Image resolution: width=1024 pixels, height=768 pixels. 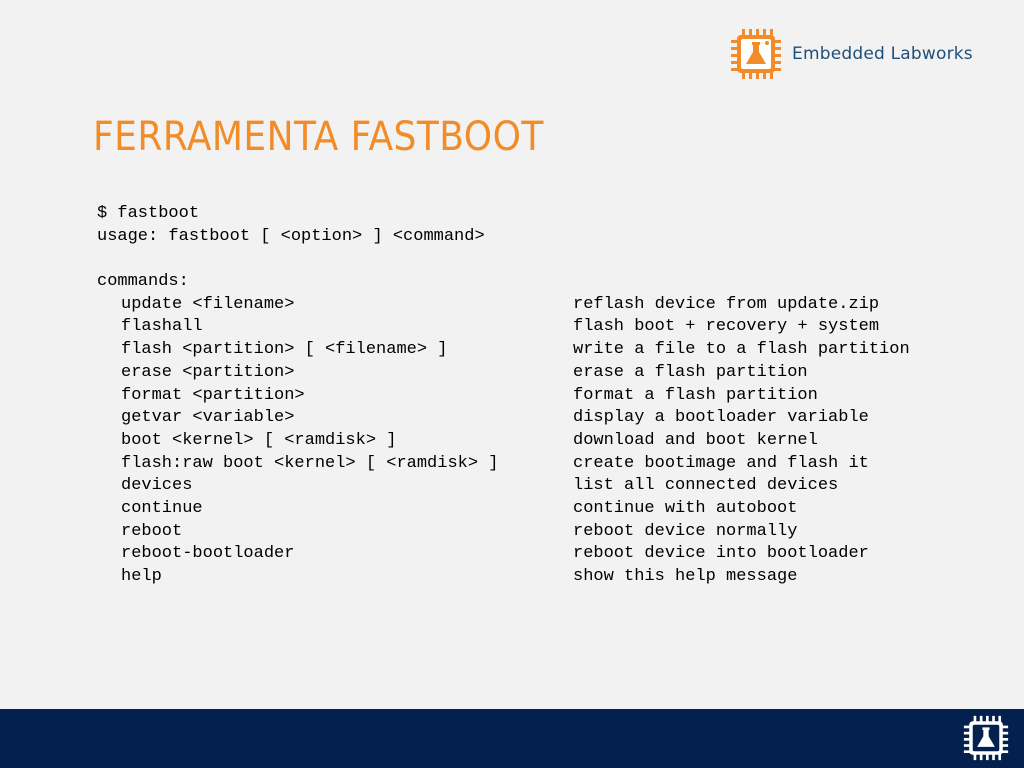 I want to click on command-row: help show this help message, so click(x=547, y=577).